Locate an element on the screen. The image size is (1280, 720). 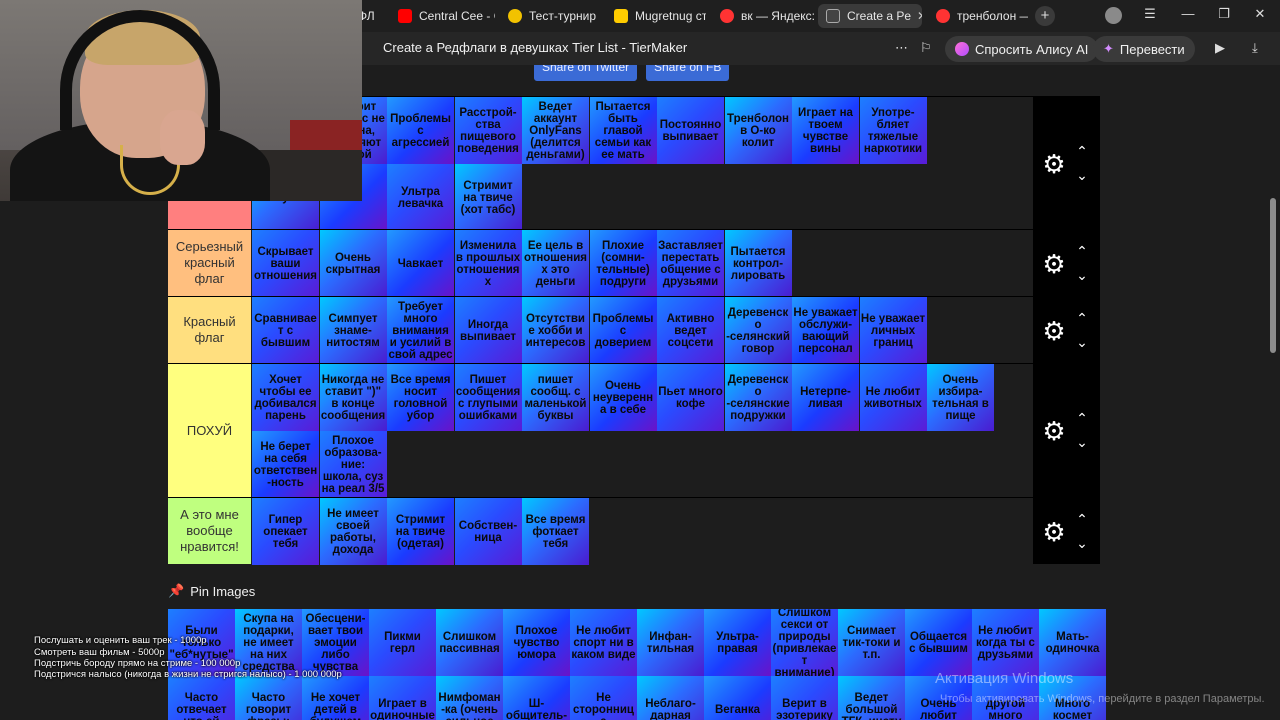
share-fb-button: Share on FB is located at coordinates (688, 73).